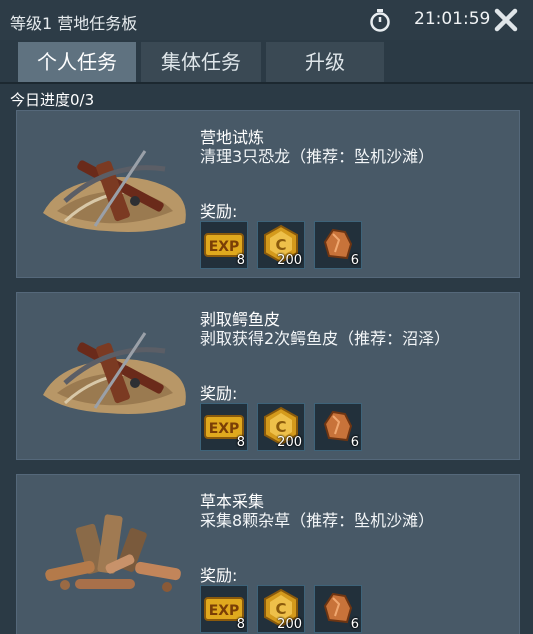 Image resolution: width=533 pixels, height=634 pixels. What do you see at coordinates (74, 23) in the screenshot?
I see `page-title: 等级1 营地任务板` at bounding box center [74, 23].